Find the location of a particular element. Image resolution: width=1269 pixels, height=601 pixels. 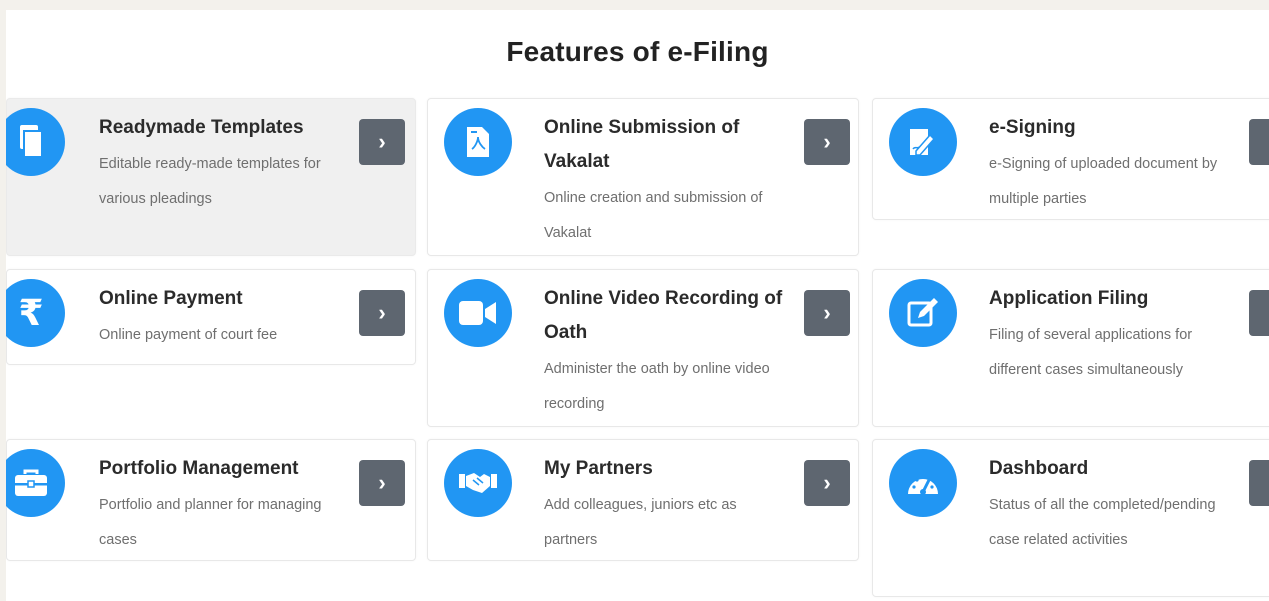

rupee-icon: ₹ is located at coordinates (35, 313).